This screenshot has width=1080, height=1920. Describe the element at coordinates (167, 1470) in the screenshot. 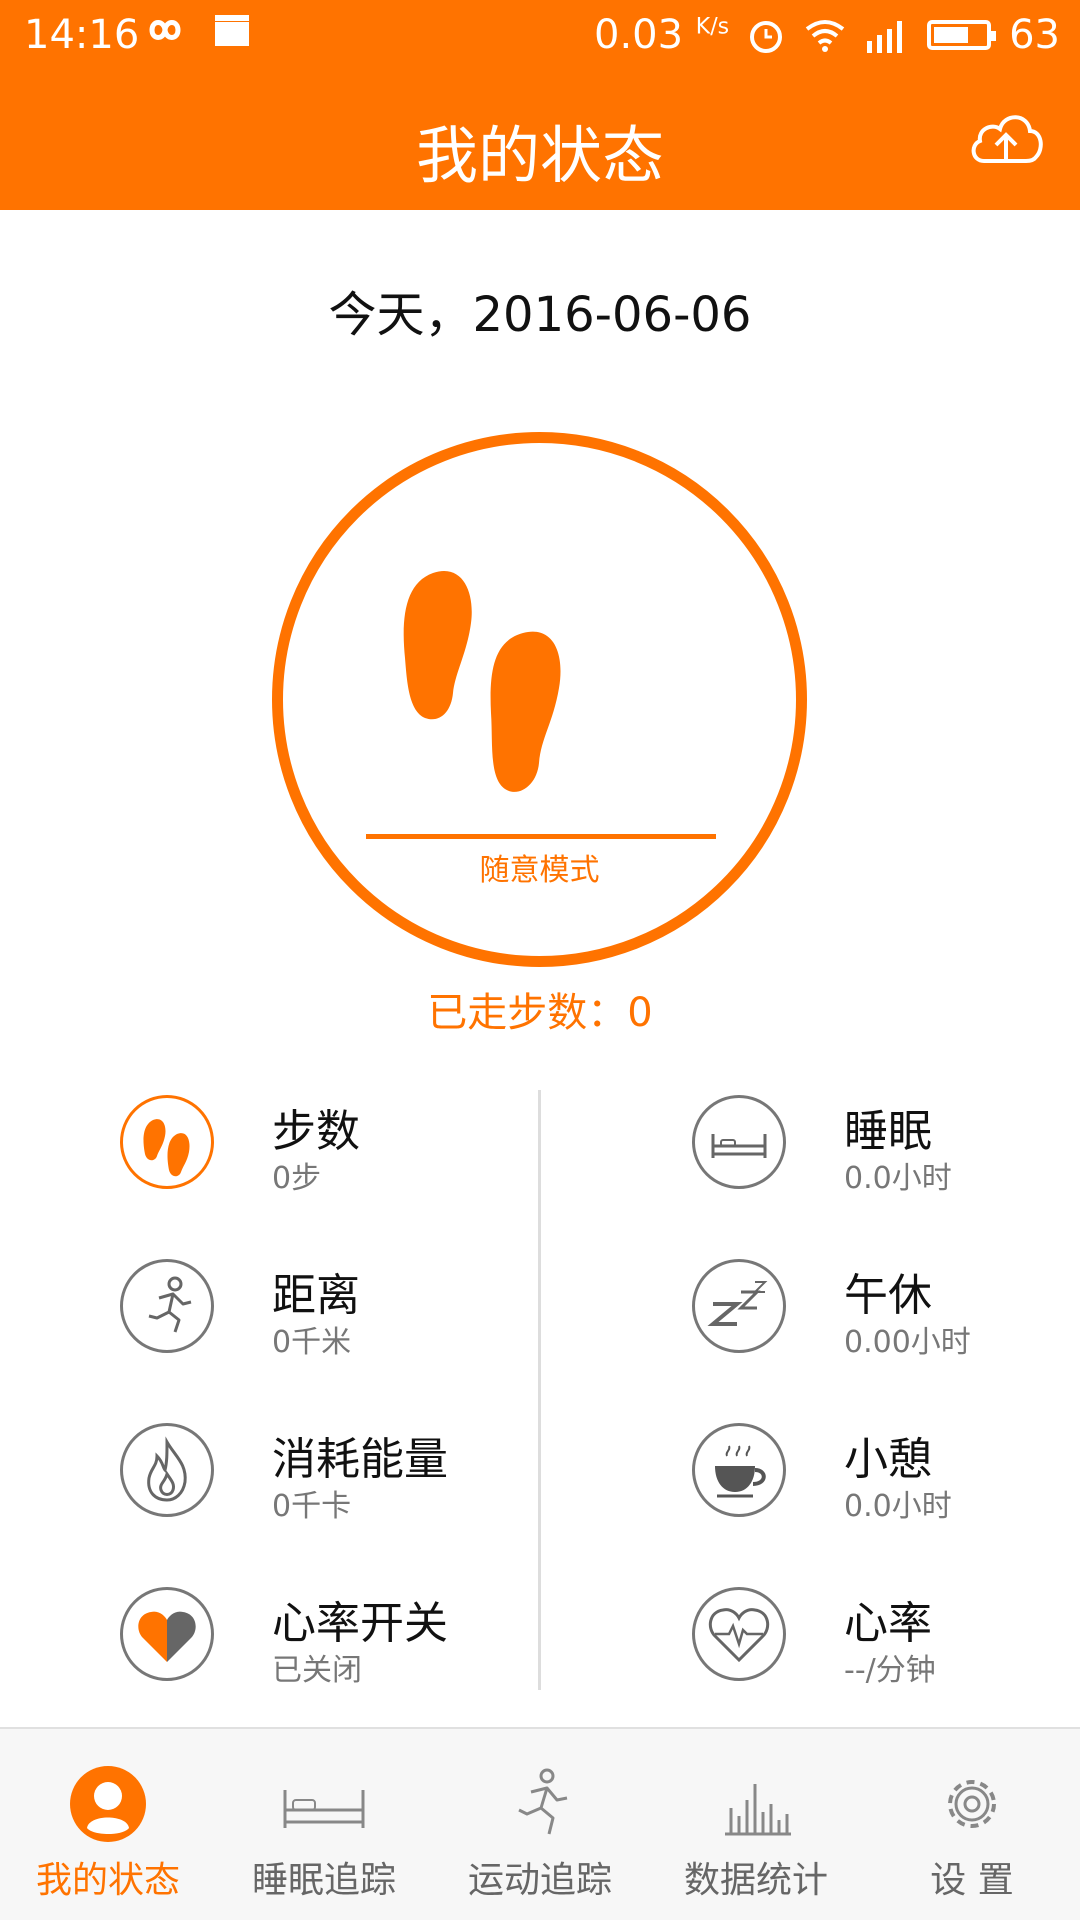

I see `flame-icon` at that location.